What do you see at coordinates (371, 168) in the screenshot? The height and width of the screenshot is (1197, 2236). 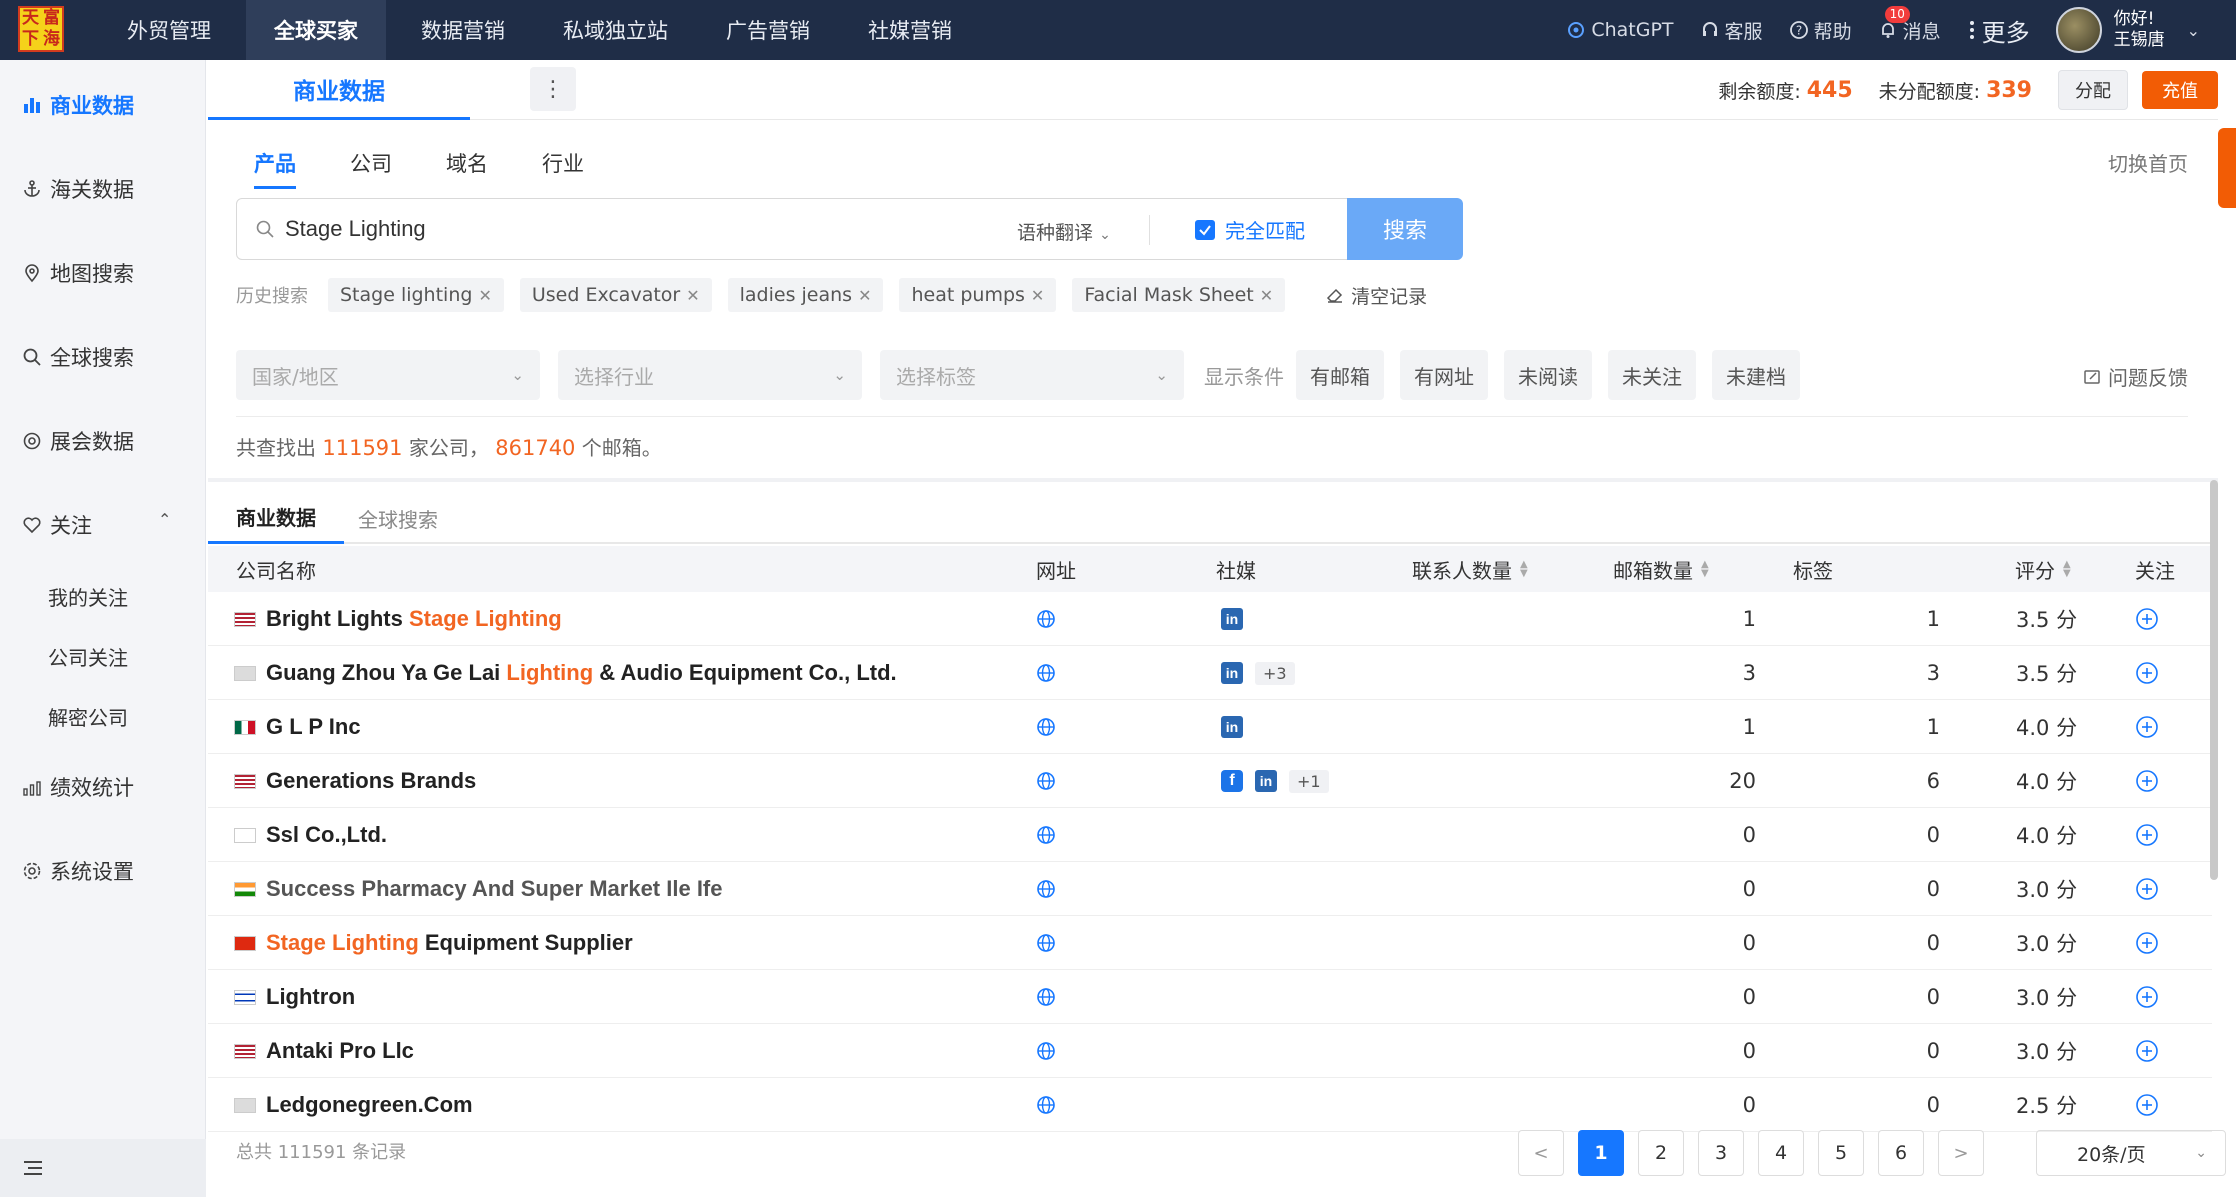 I see `tab-company: 公司` at bounding box center [371, 168].